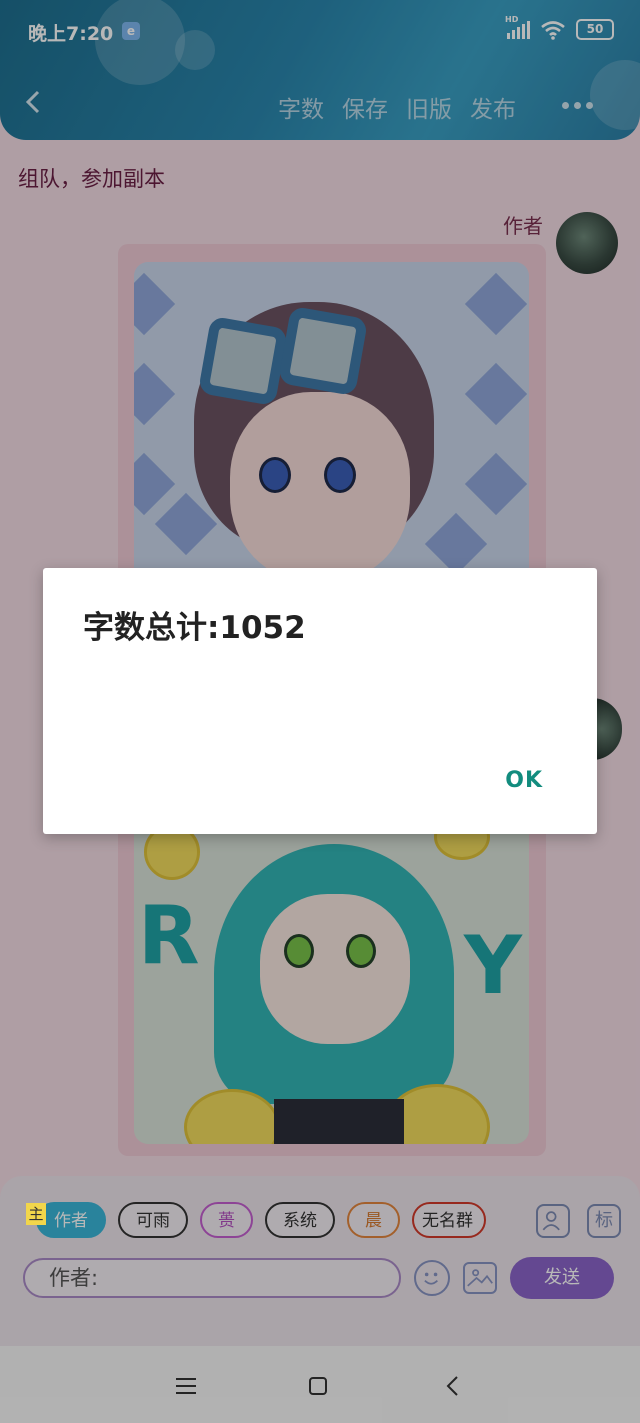 The height and width of the screenshot is (1423, 640). What do you see at coordinates (194, 628) in the screenshot?
I see `dialog-message: 字数总计:1052` at bounding box center [194, 628].